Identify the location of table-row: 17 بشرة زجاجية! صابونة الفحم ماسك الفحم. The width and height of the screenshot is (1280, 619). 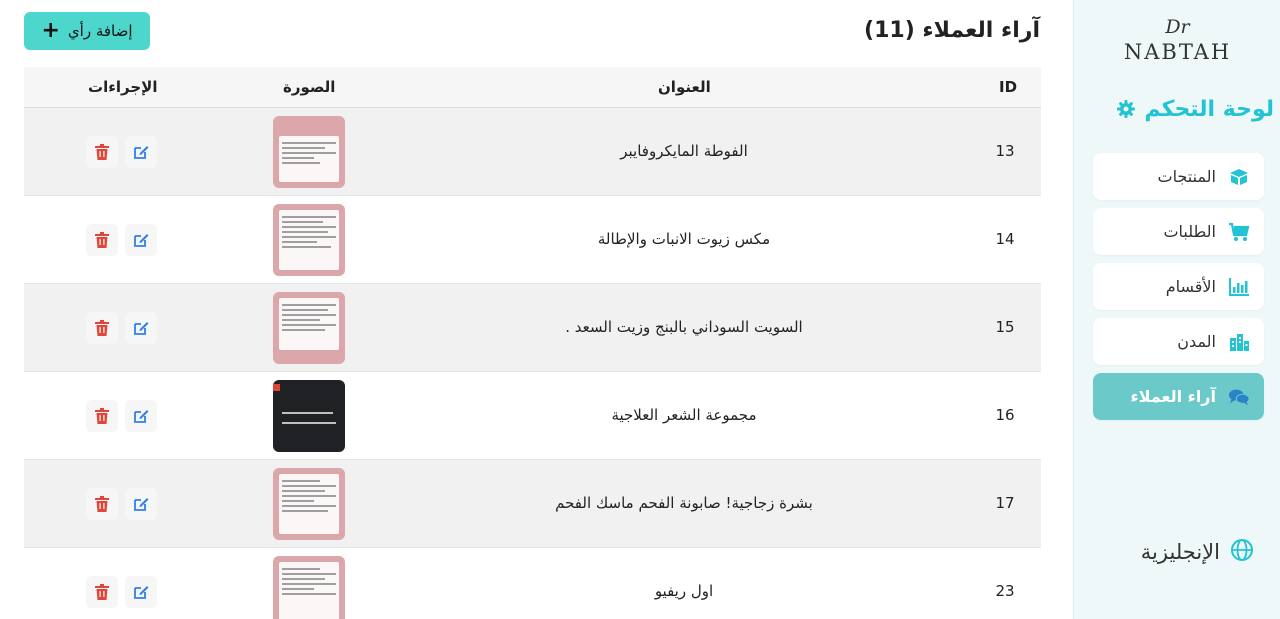
(532, 504).